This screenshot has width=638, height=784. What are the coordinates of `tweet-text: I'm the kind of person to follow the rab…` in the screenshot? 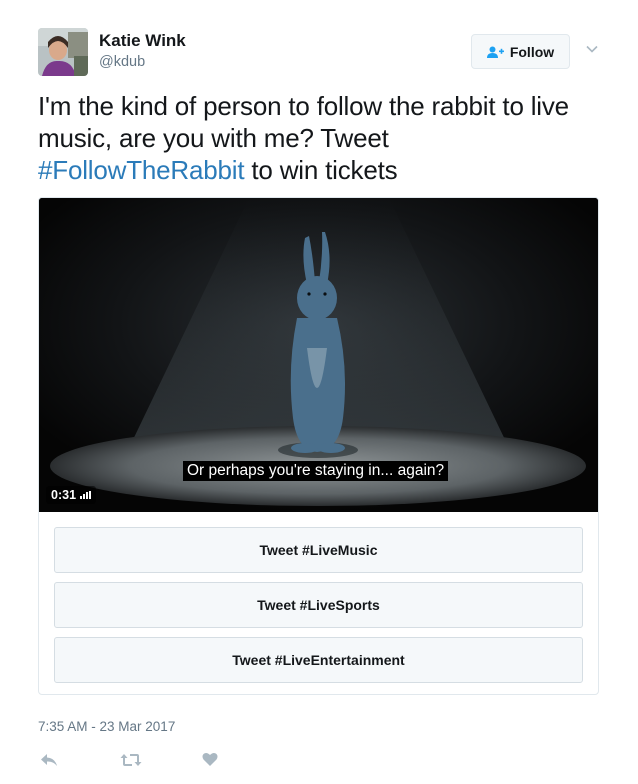 It's located at (318, 138).